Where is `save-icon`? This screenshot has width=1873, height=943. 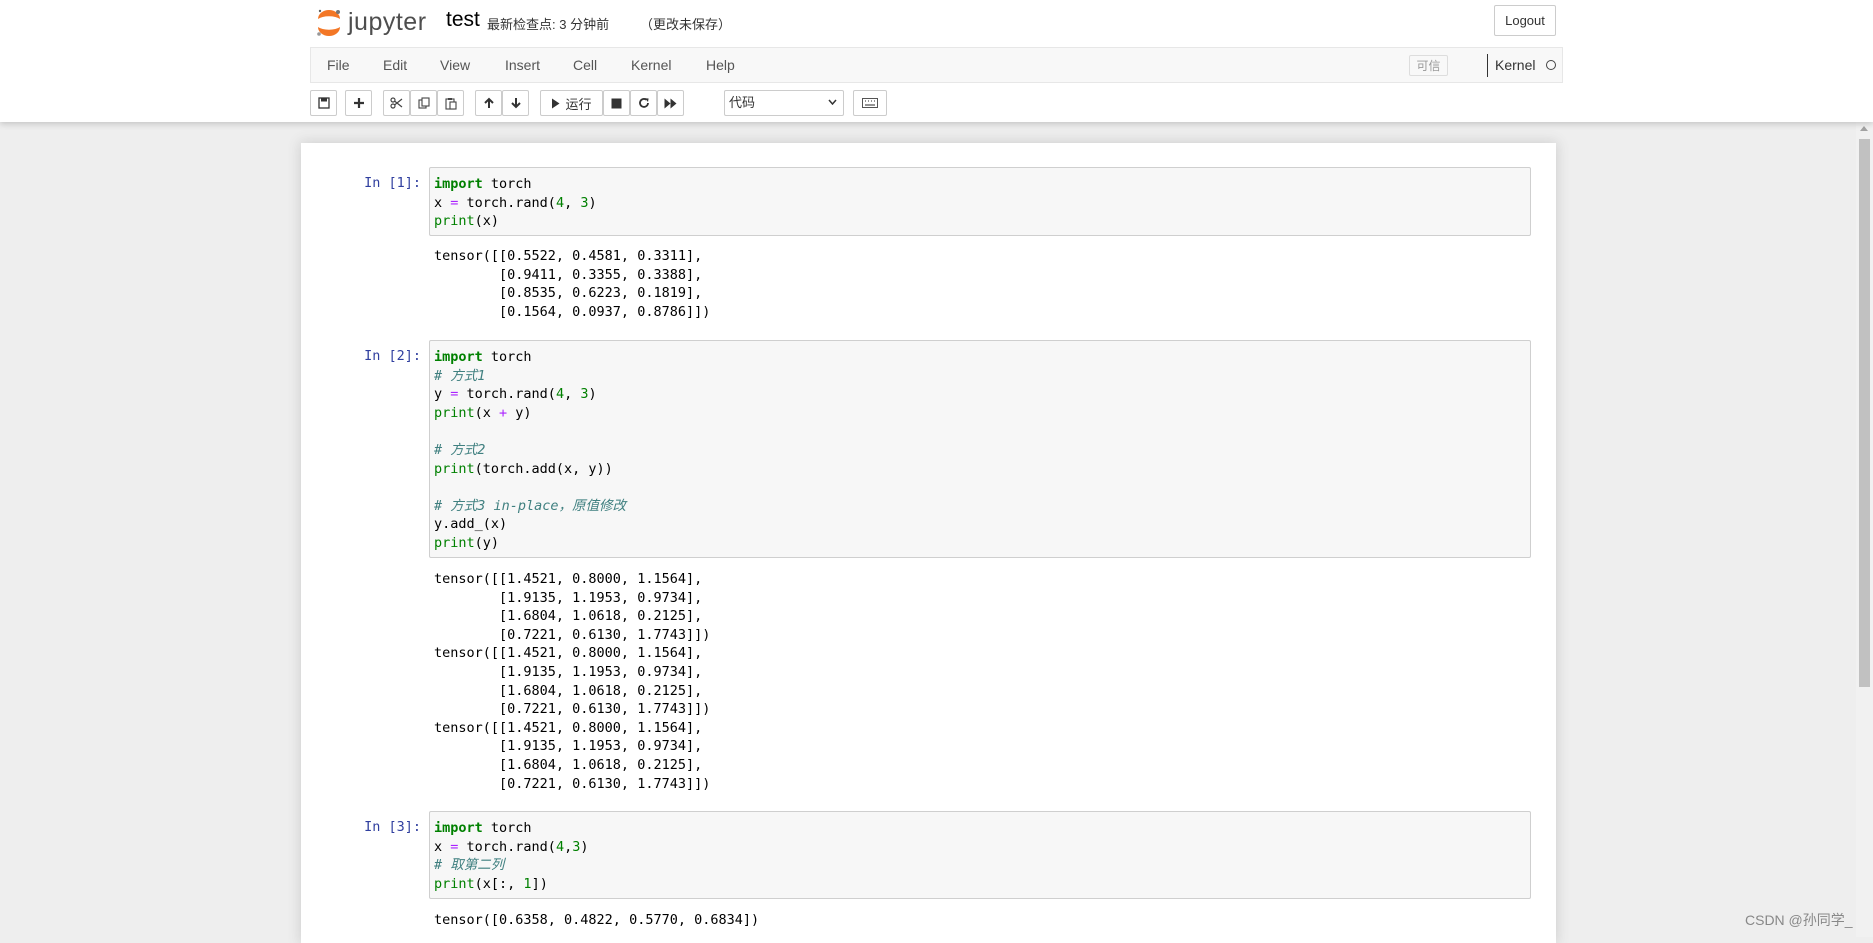 save-icon is located at coordinates (323, 103).